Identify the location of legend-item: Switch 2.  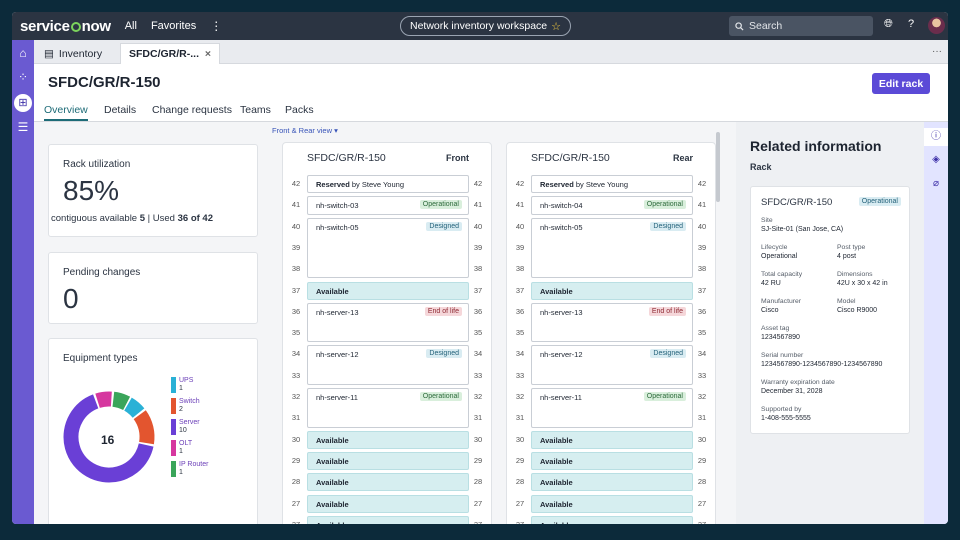
(185, 406).